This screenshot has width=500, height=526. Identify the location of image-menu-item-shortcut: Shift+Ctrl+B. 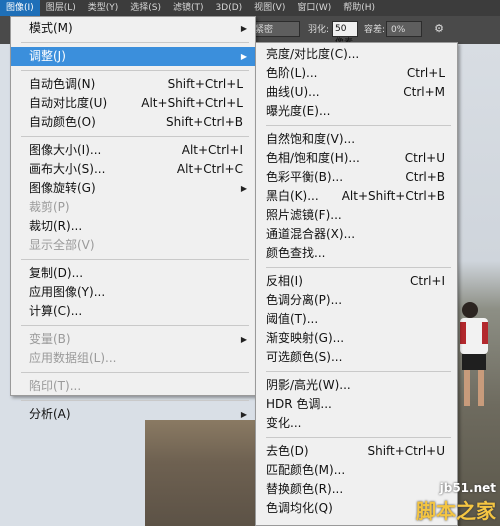
(204, 122).